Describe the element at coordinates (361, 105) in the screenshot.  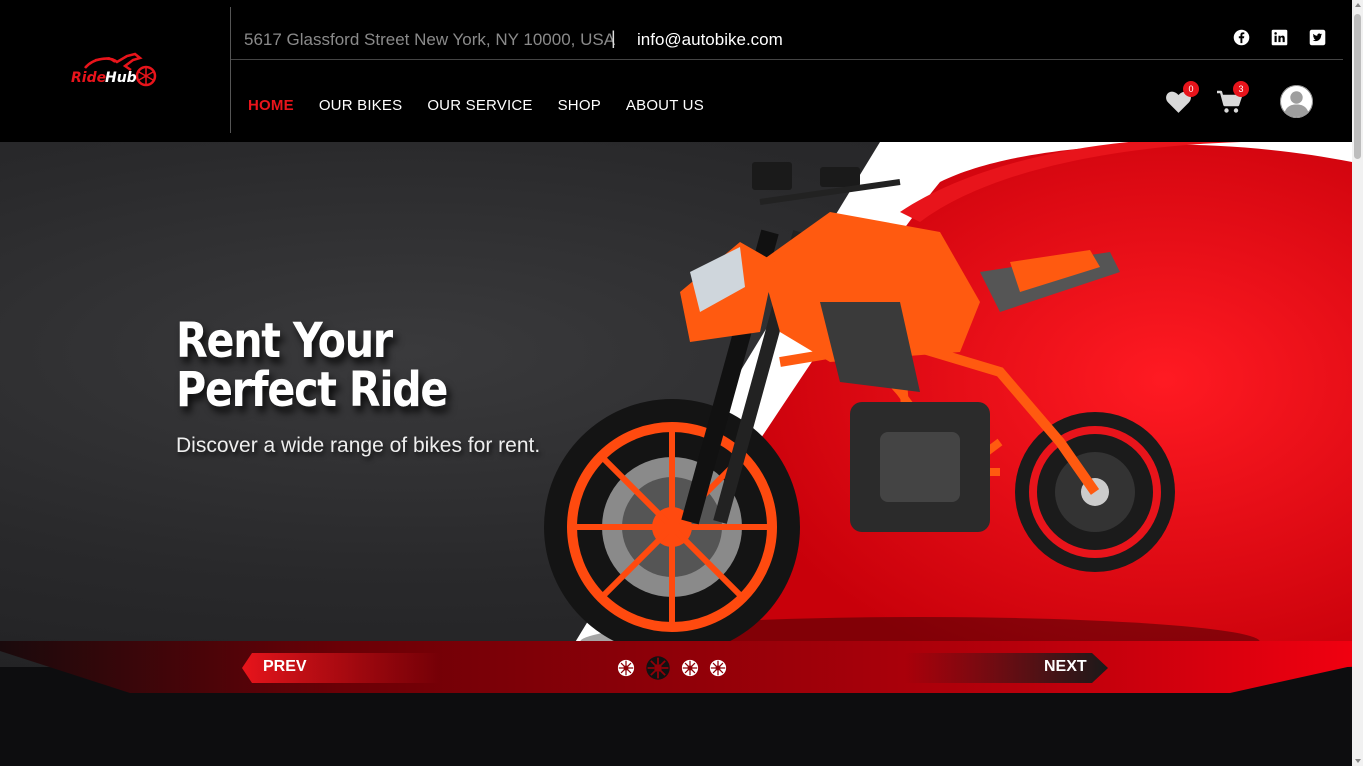
I see `nav-our-bikes: OUR BIKES` at that location.